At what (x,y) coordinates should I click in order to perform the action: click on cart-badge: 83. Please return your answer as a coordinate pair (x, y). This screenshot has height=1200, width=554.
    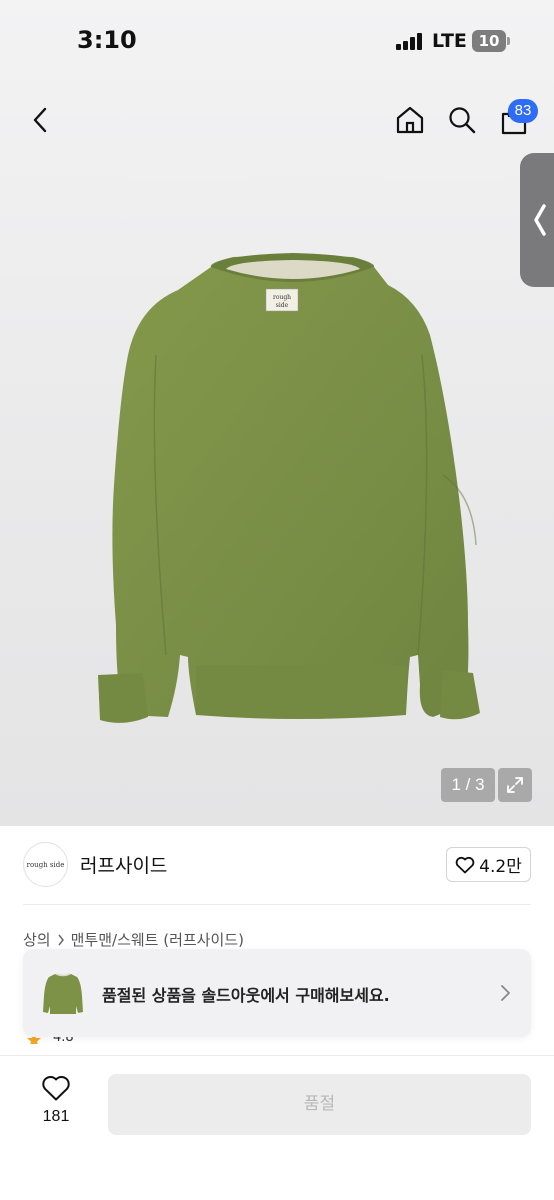
    Looking at the image, I should click on (523, 111).